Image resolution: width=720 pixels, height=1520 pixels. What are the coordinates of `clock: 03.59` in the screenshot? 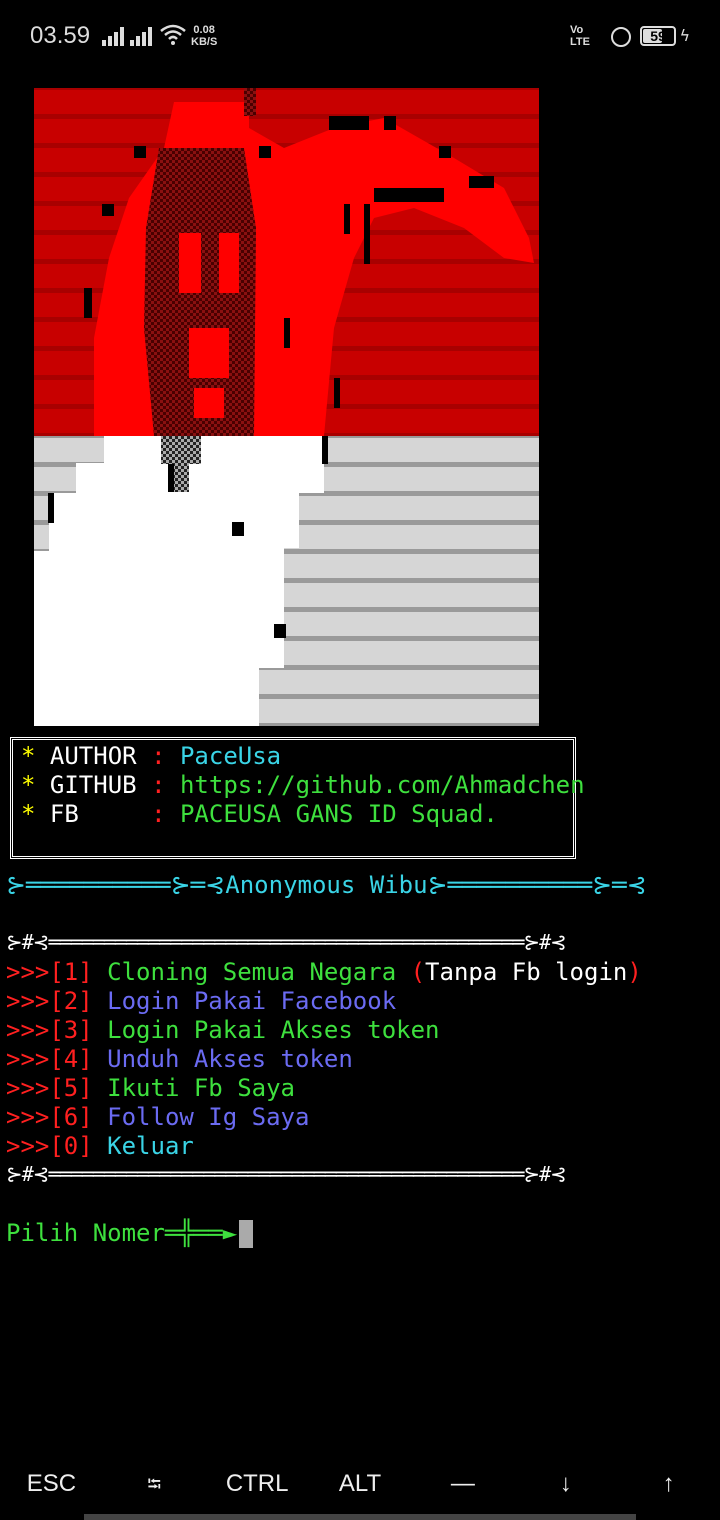 It's located at (60, 35).